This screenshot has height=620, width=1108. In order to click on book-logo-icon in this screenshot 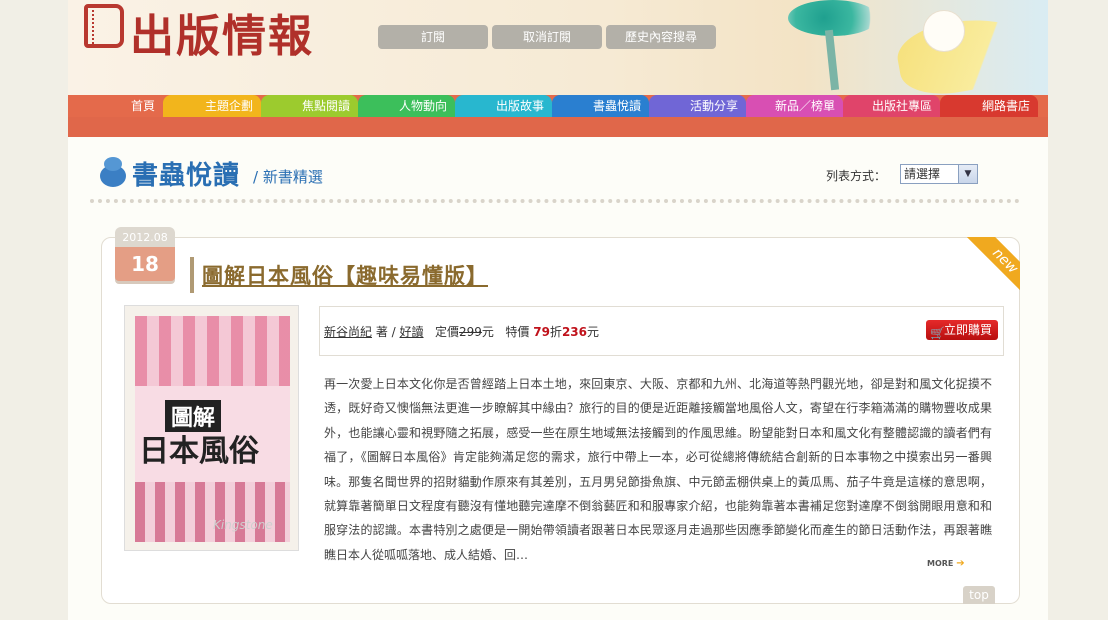, I will do `click(104, 26)`.